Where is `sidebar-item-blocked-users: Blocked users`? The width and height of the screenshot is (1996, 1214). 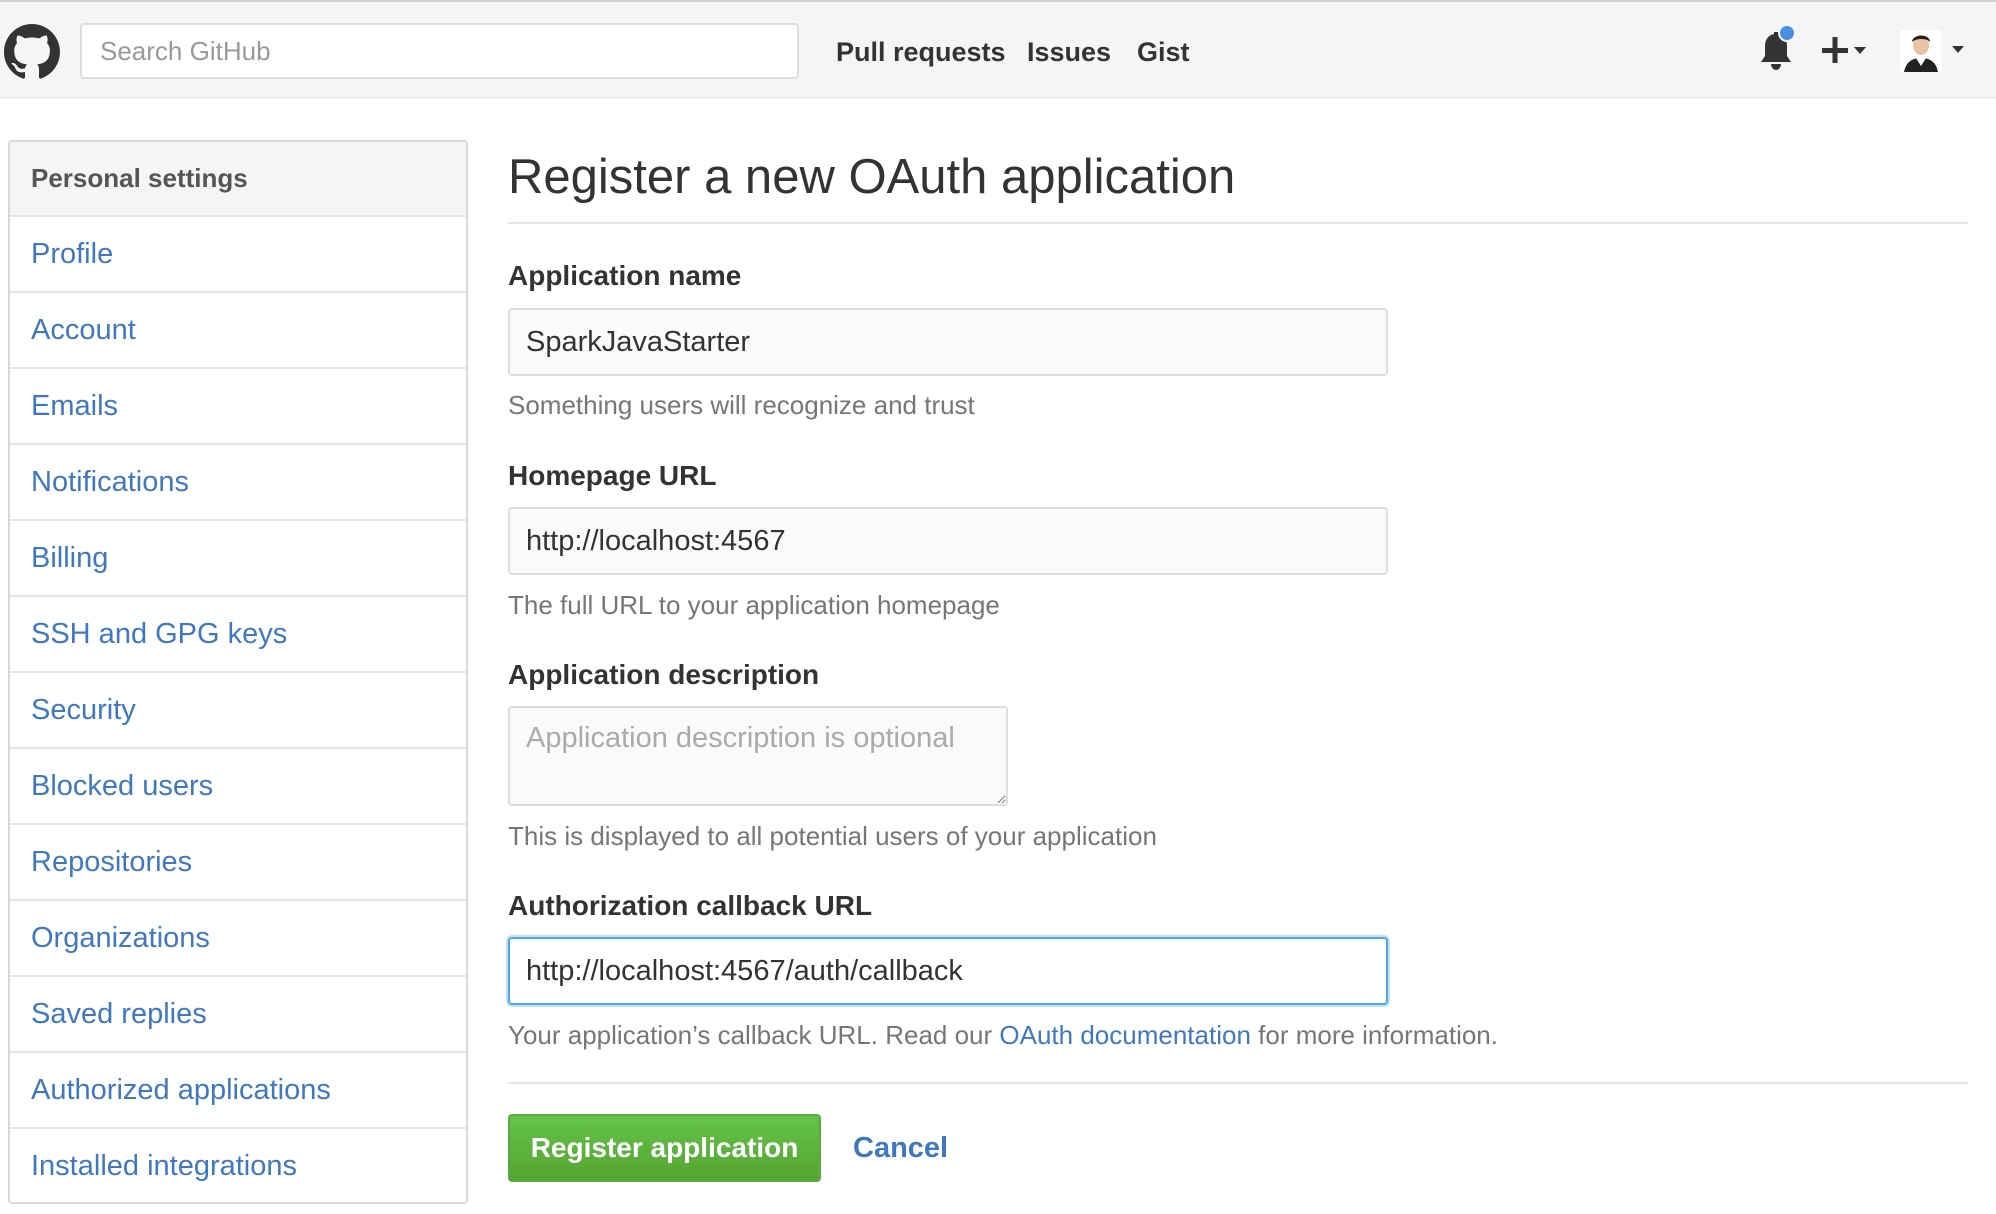 sidebar-item-blocked-users: Blocked users is located at coordinates (238, 787).